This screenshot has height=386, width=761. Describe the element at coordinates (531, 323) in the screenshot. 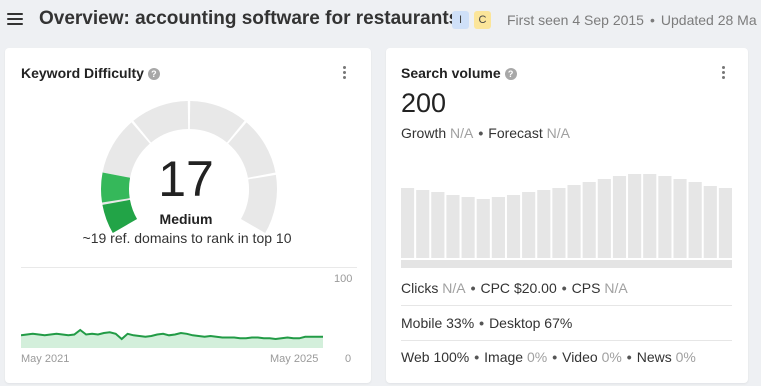

I see `desktop-share: Desktop 67%` at that location.